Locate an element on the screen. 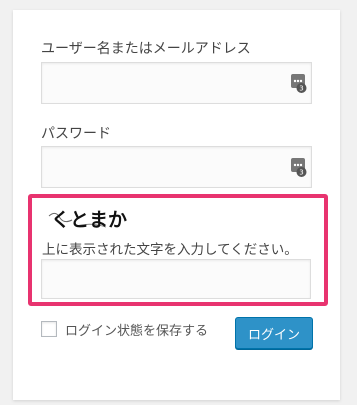 This screenshot has height=405, width=357. username-field: 3 is located at coordinates (176, 83).